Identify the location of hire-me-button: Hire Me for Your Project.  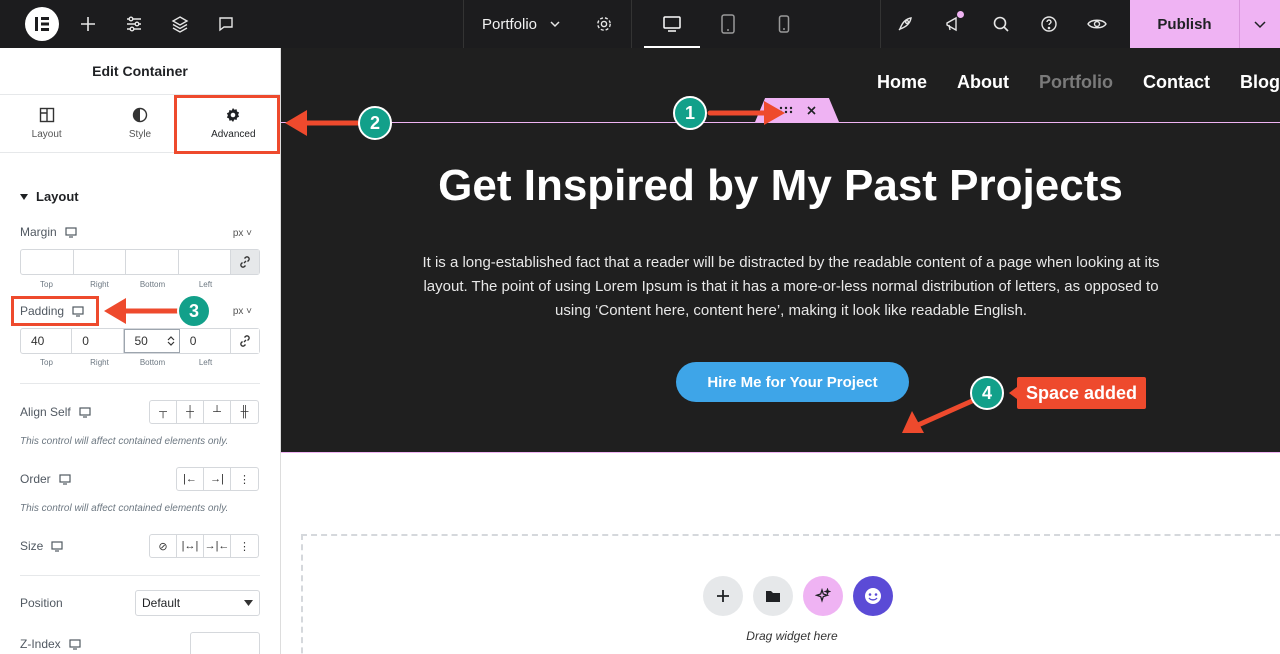
(792, 382).